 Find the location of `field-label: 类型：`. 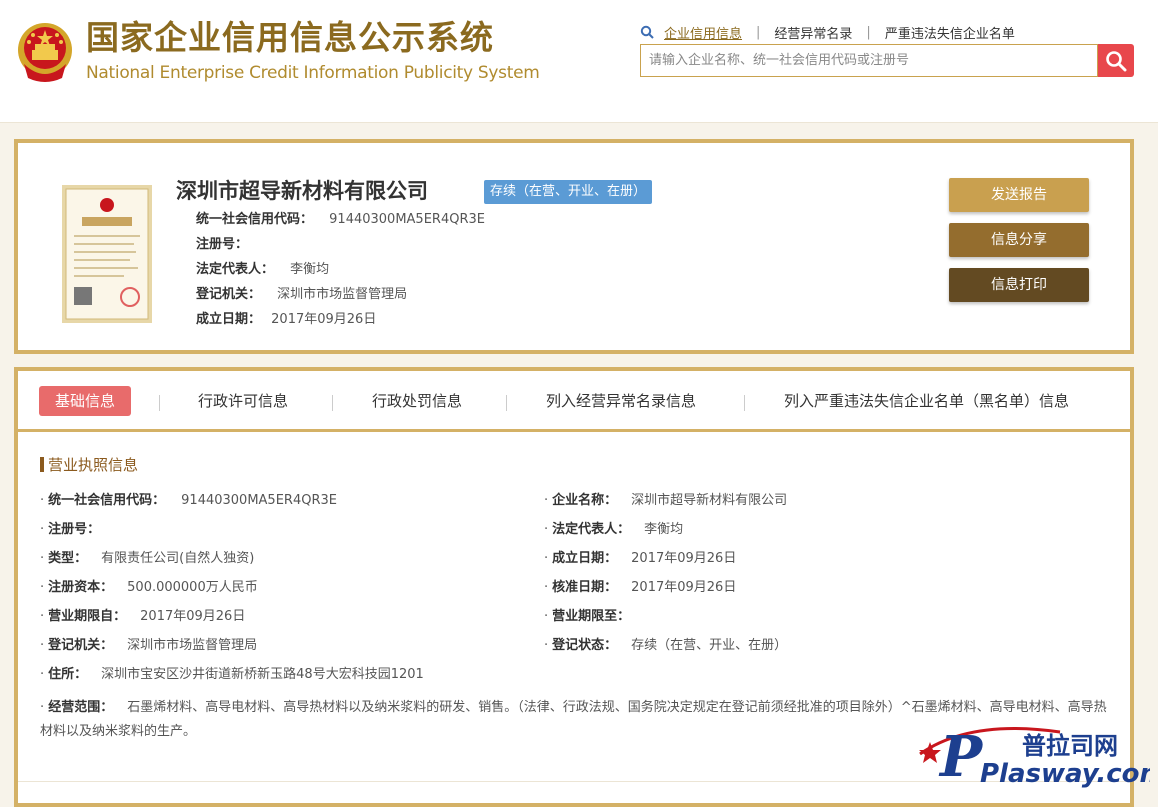

field-label: 类型： is located at coordinates (68, 558).